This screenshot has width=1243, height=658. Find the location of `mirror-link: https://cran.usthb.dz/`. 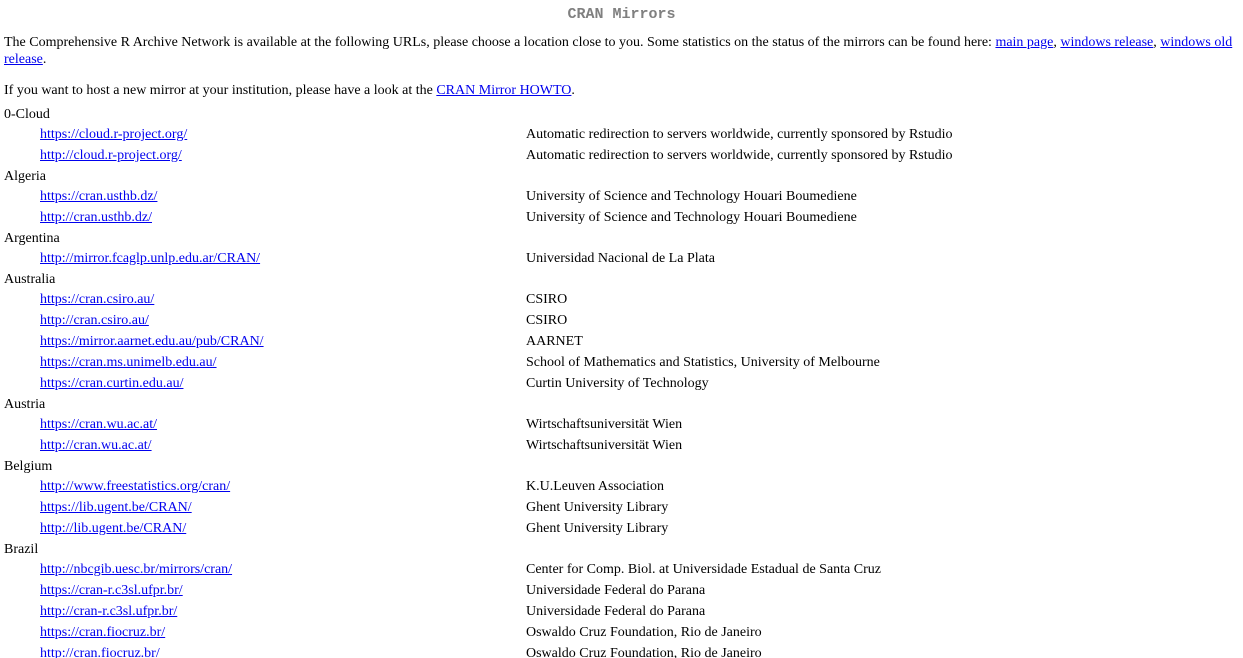

mirror-link: https://cran.usthb.dz/ is located at coordinates (98, 196).